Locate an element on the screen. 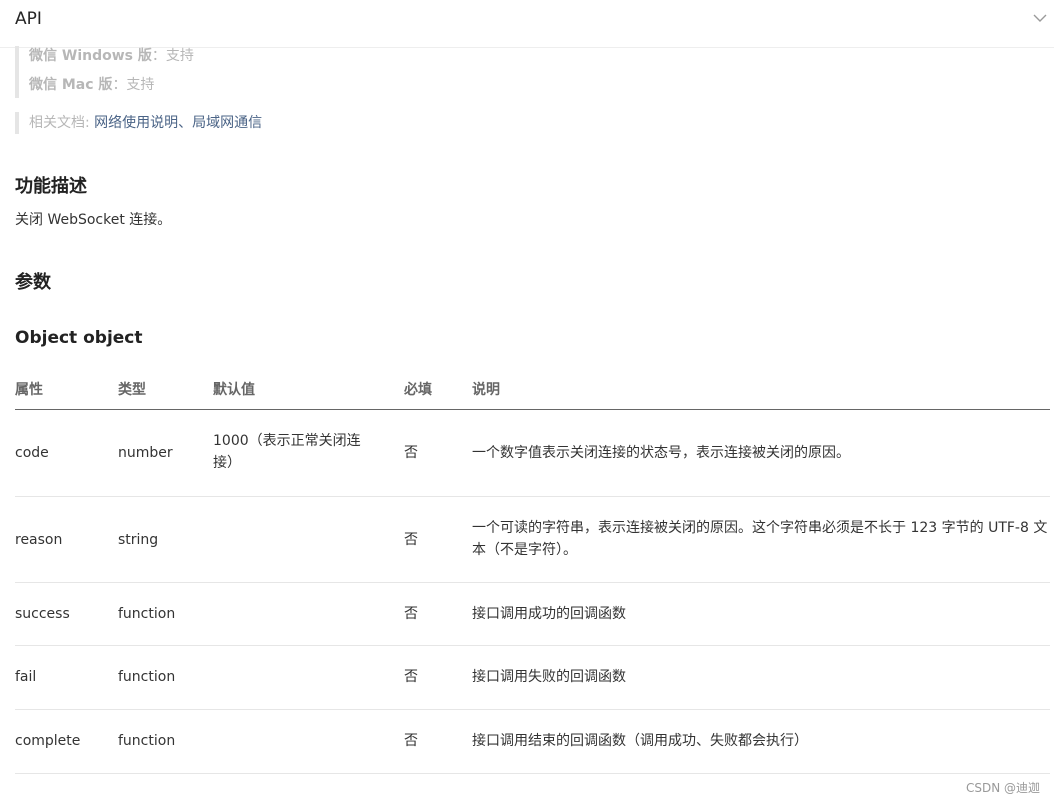 The image size is (1054, 802). related-docs-line: 相关文档: 网络使用说明、局域网通信 is located at coordinates (145, 123).